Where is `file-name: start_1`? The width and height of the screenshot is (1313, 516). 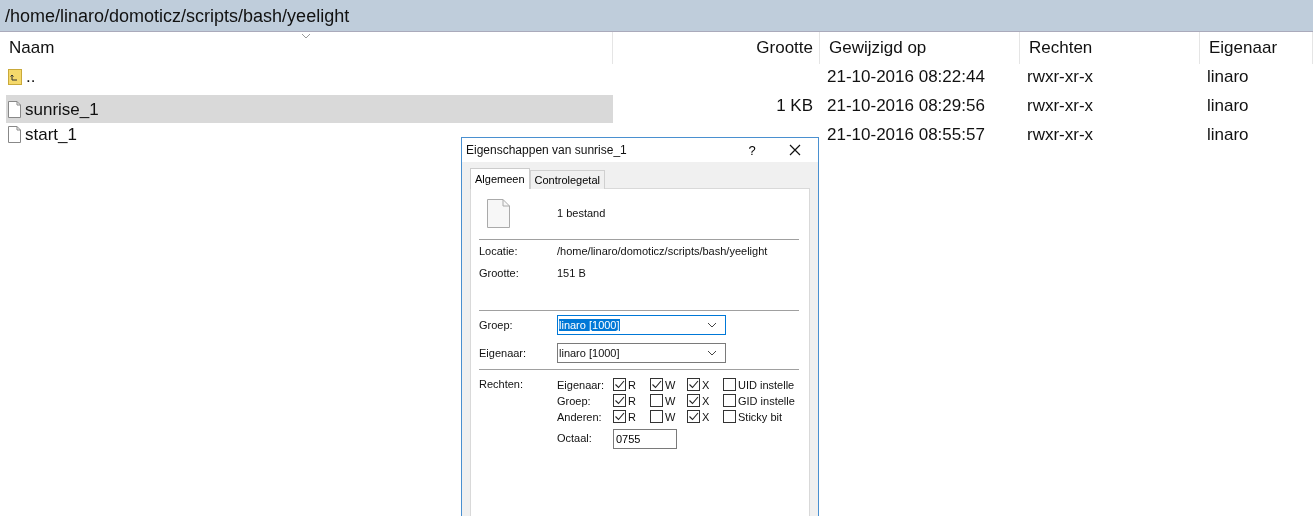 file-name: start_1 is located at coordinates (51, 135).